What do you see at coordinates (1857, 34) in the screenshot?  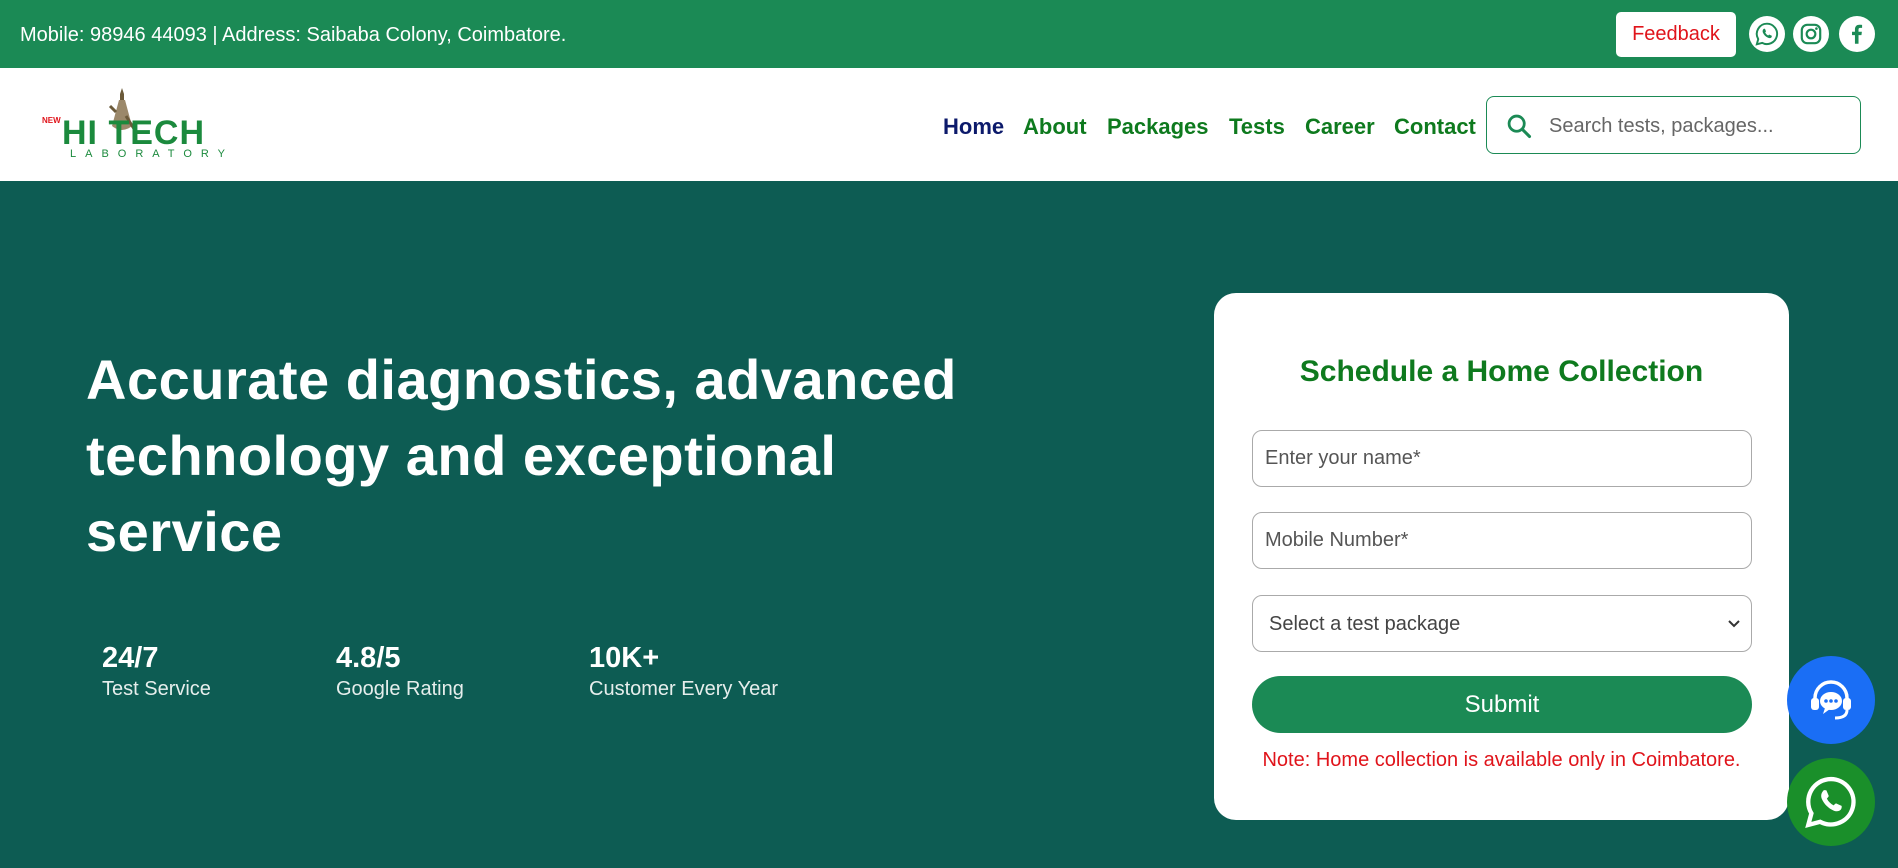 I see `facebook-icon` at bounding box center [1857, 34].